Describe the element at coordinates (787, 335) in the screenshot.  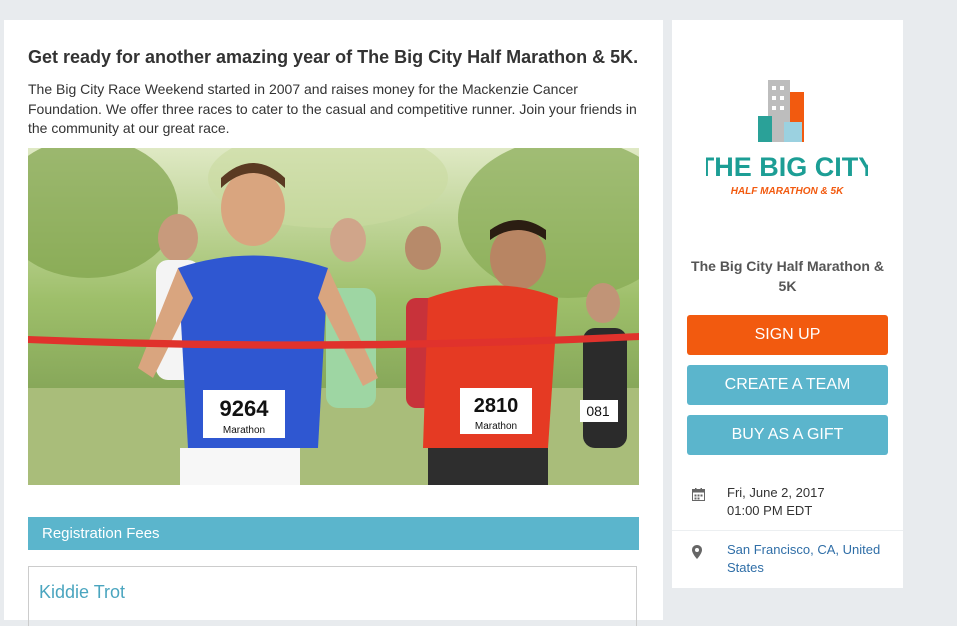
I see `sign-up-button: SIGN UP` at that location.